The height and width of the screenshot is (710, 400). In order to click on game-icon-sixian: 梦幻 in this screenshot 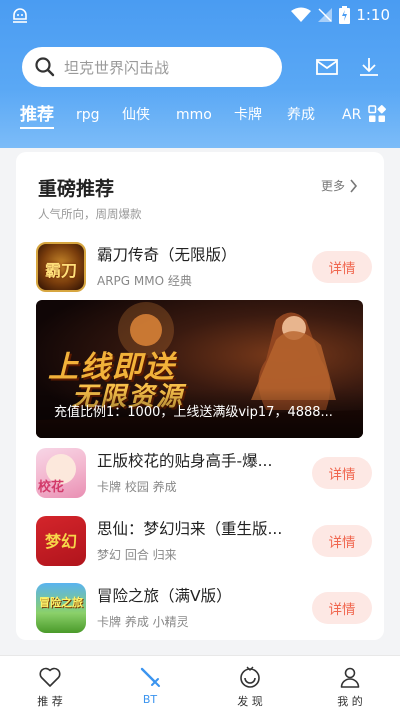, I will do `click(61, 541)`.